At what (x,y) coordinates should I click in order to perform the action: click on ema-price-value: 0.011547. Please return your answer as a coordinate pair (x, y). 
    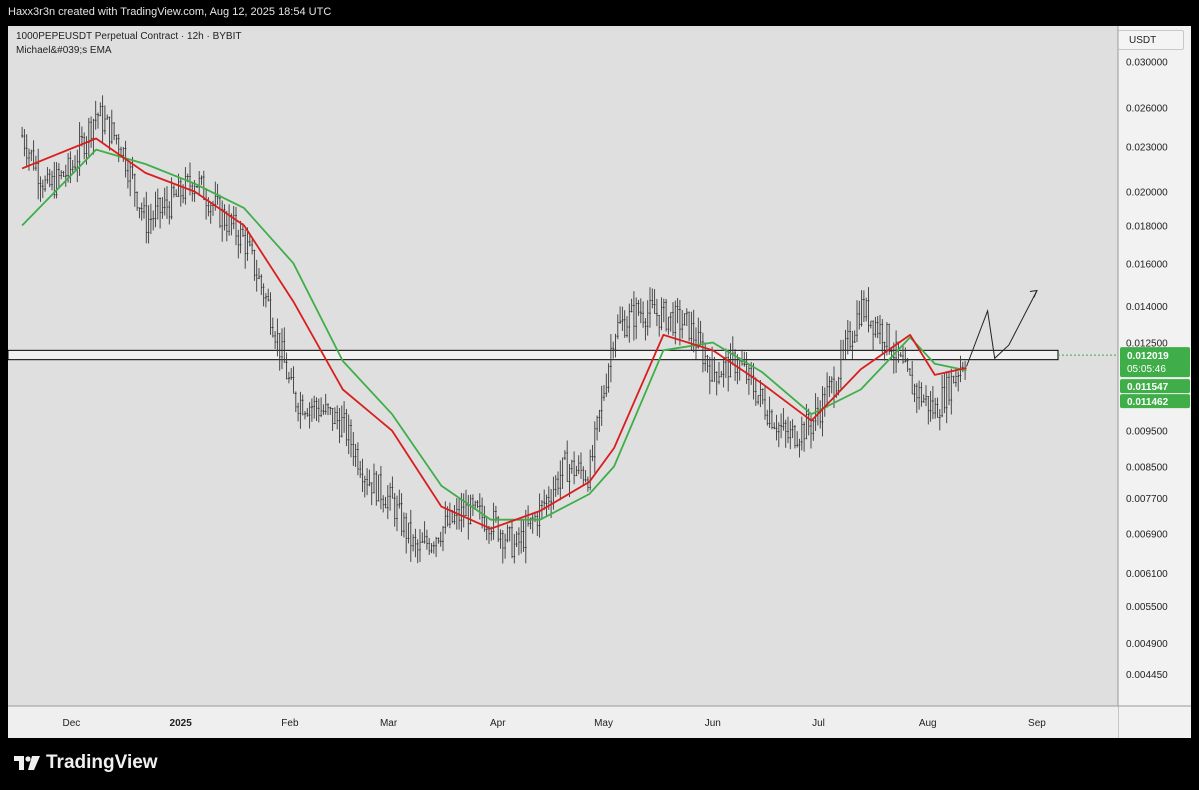
    Looking at the image, I should click on (1148, 387).